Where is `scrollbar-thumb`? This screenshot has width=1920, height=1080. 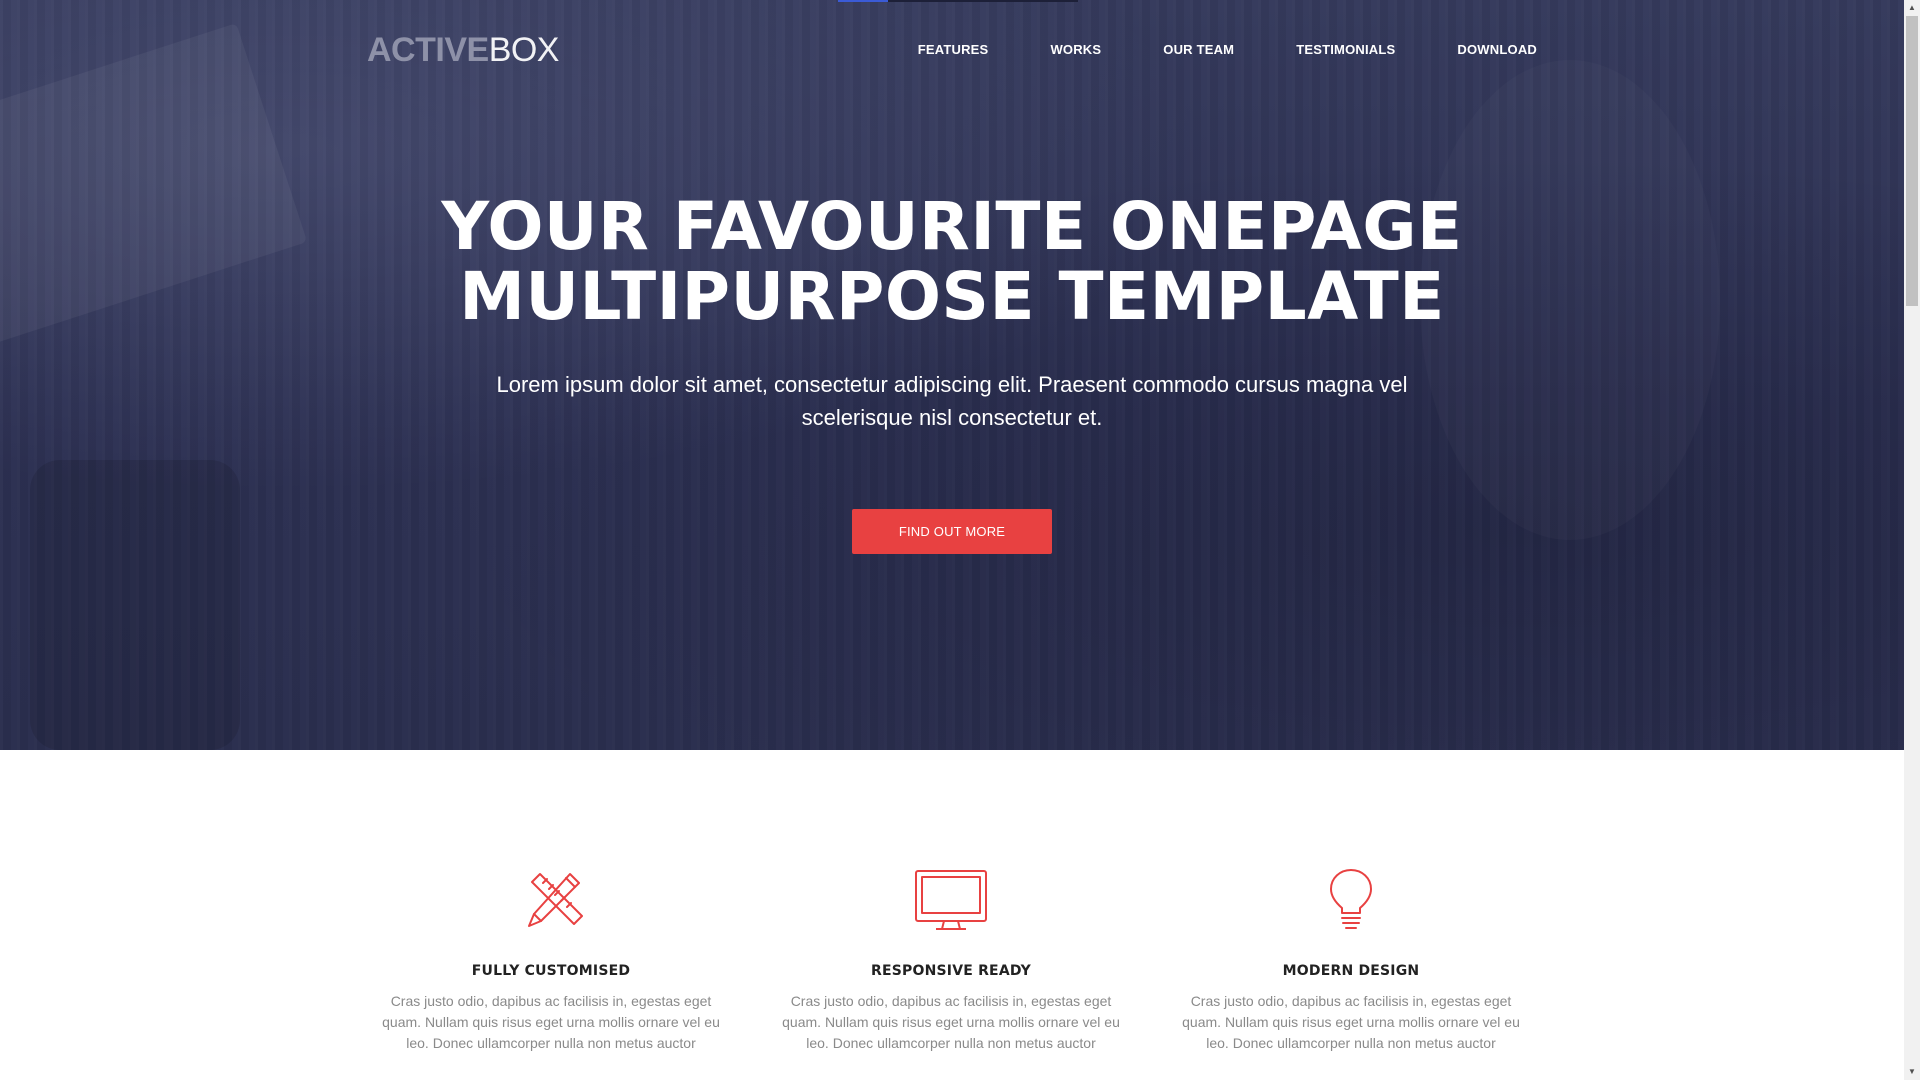
scrollbar-thumb is located at coordinates (1912, 161).